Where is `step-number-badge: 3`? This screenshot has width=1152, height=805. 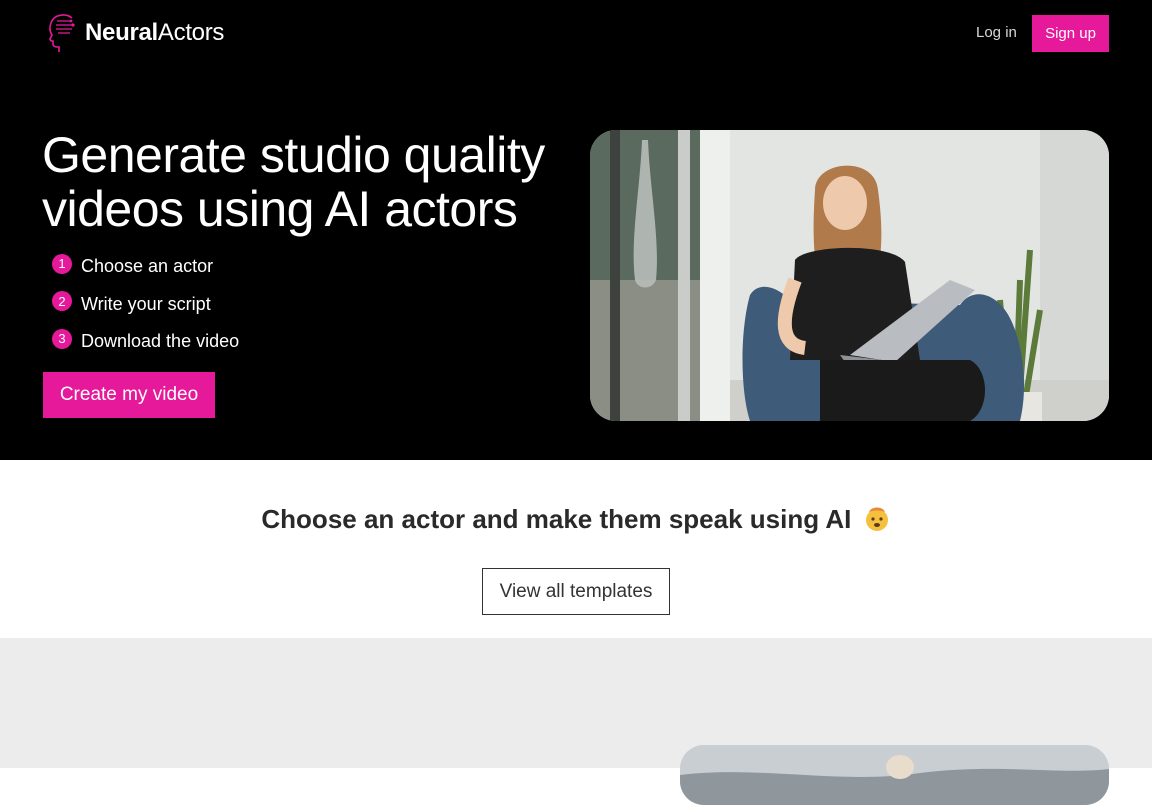 step-number-badge: 3 is located at coordinates (62, 338).